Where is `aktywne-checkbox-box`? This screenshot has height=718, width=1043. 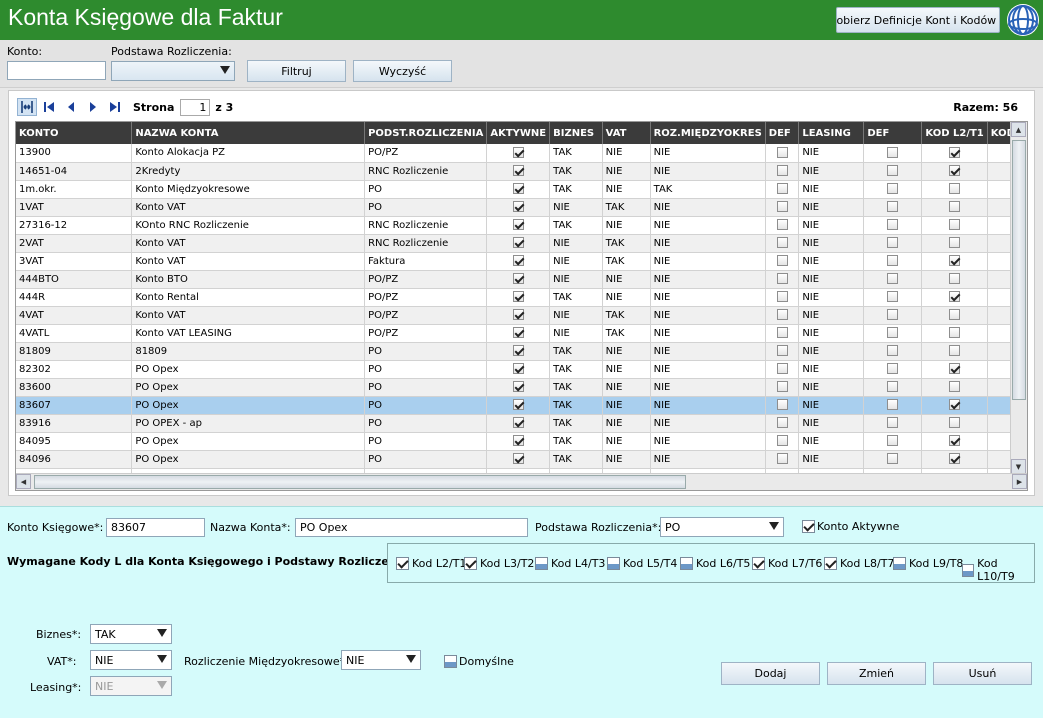
aktywne-checkbox-box is located at coordinates (808, 526).